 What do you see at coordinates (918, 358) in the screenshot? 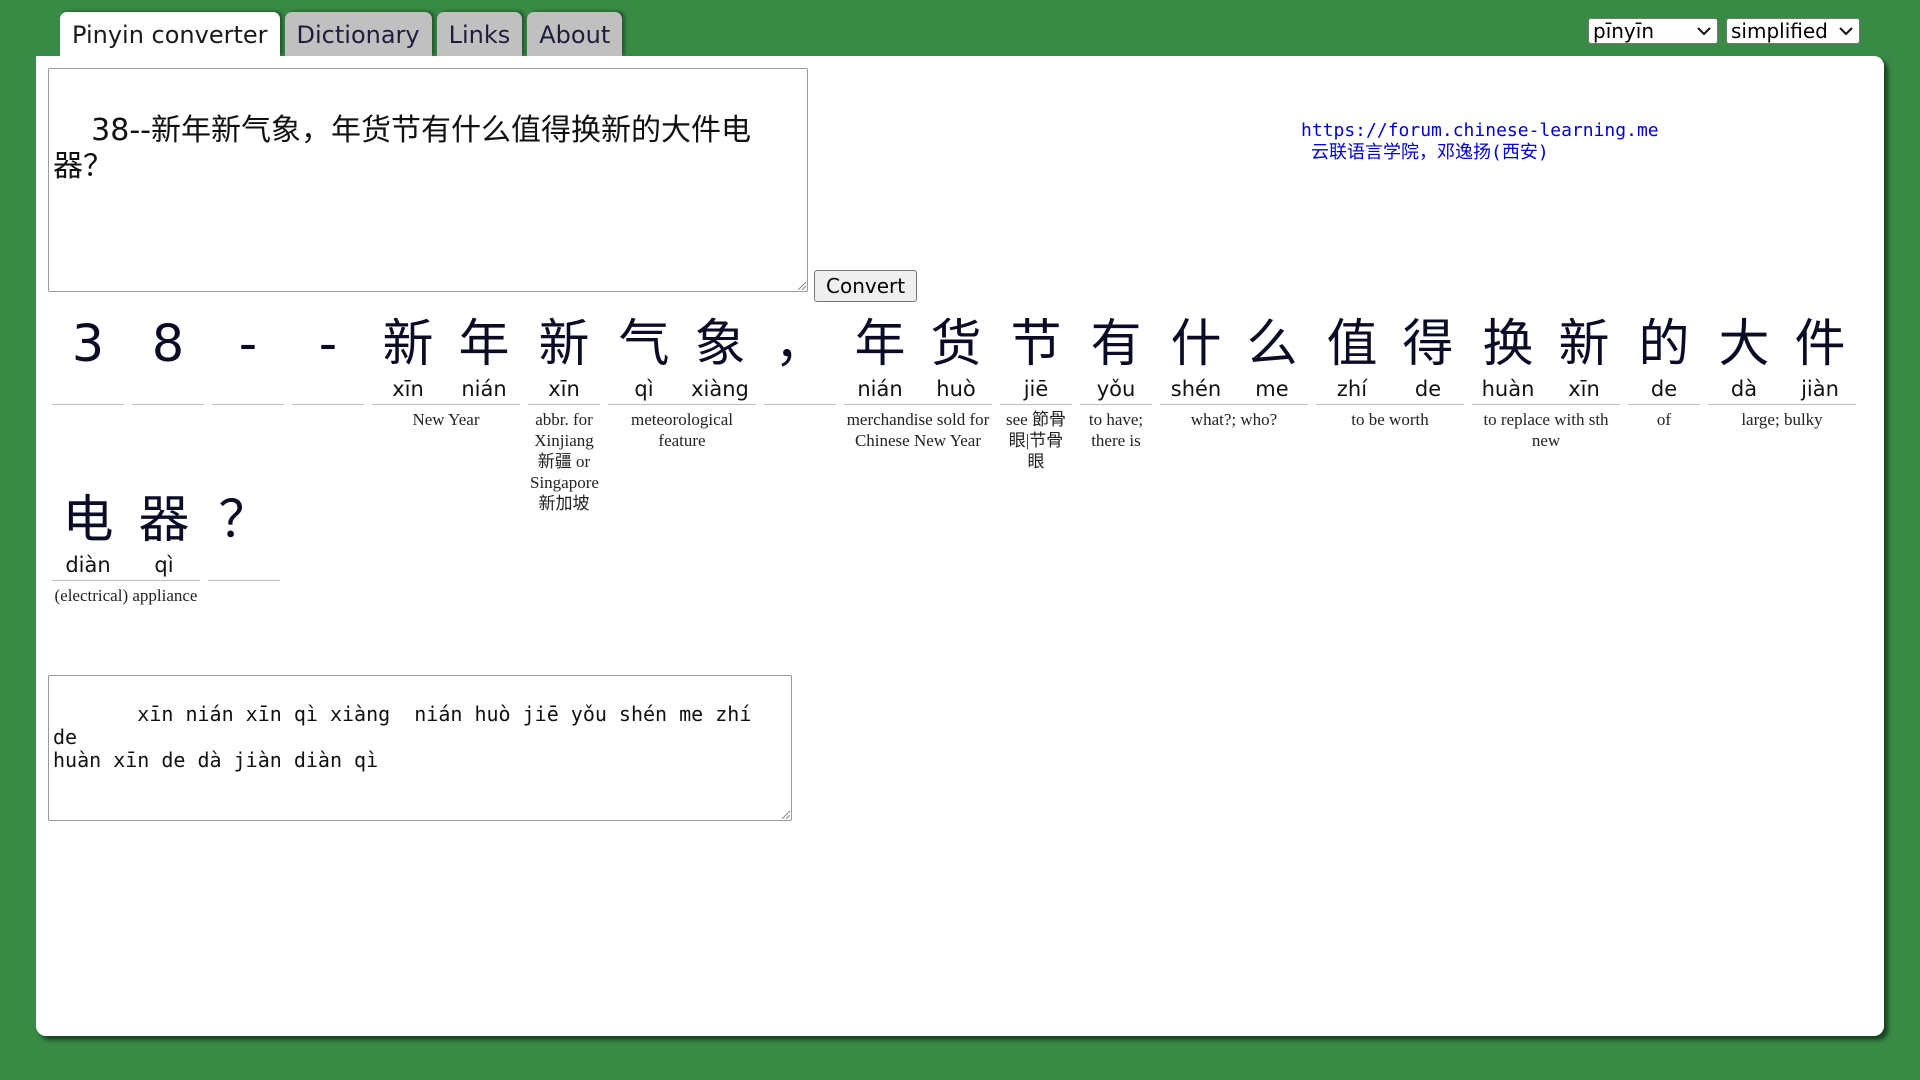
I see `word-characters: 年 nián 货 huò` at bounding box center [918, 358].